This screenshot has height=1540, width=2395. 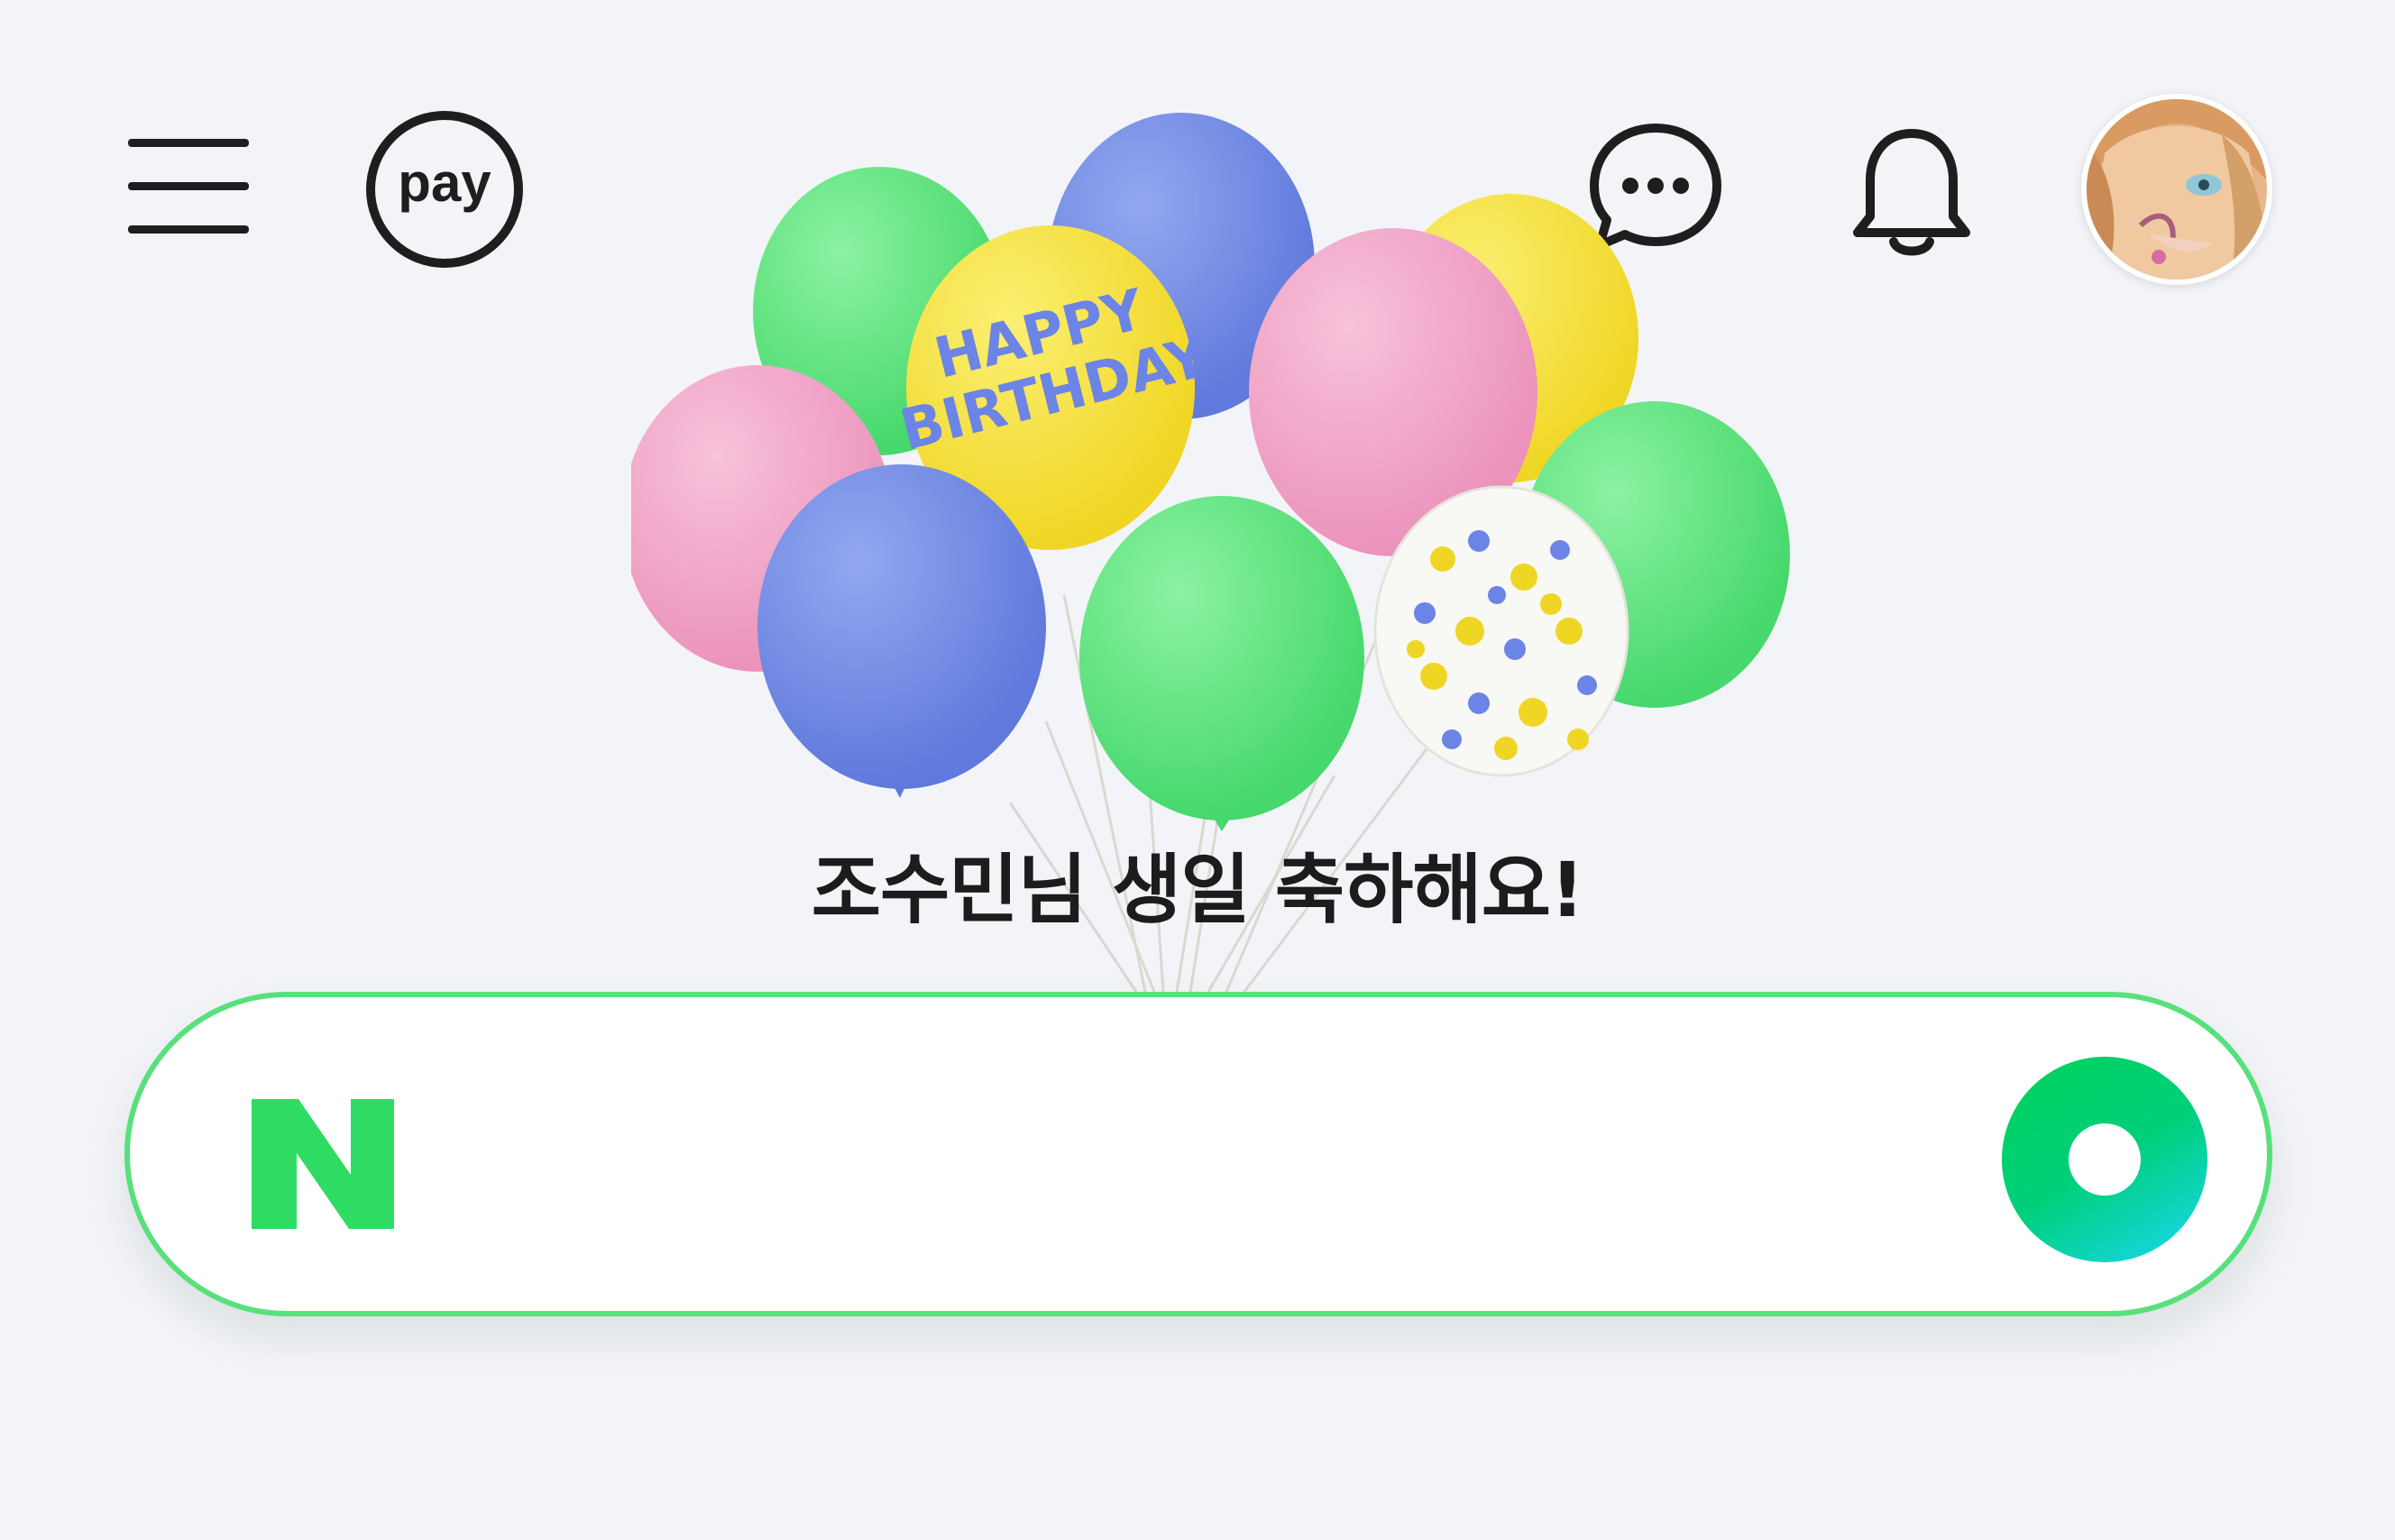 I want to click on avatar, so click(x=2176, y=189).